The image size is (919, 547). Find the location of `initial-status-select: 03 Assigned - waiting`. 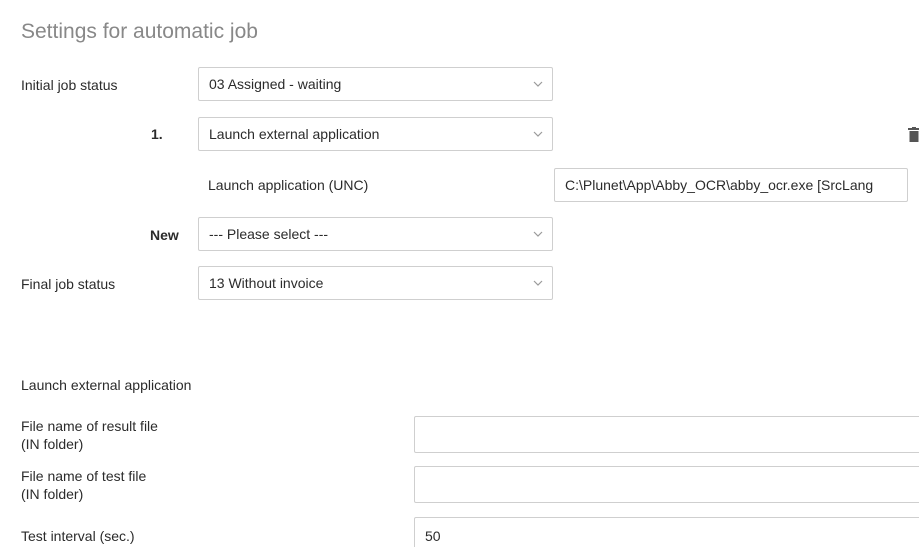

initial-status-select: 03 Assigned - waiting is located at coordinates (375, 84).